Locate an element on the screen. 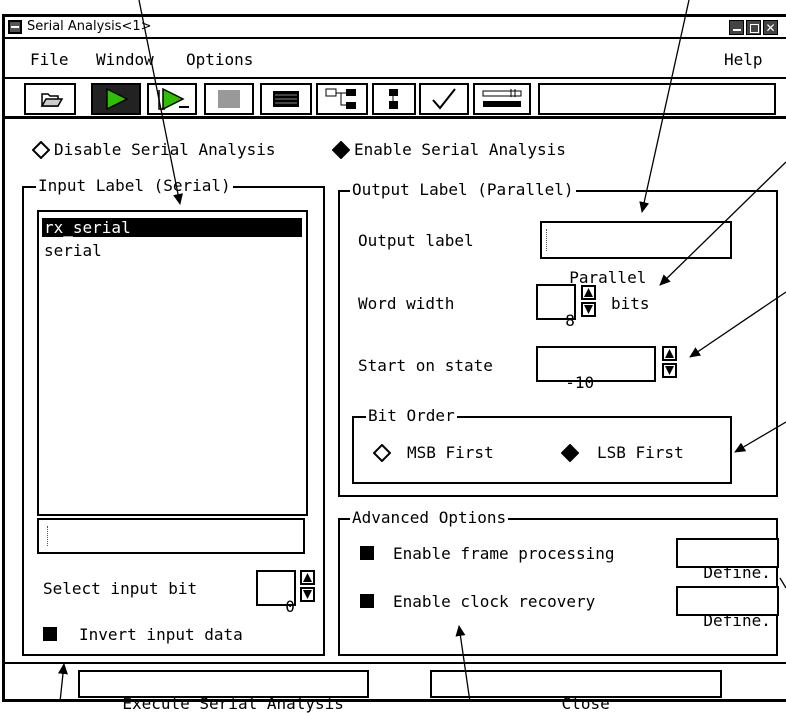 This screenshot has height=713, width=786. open-folder-icon is located at coordinates (52, 100).